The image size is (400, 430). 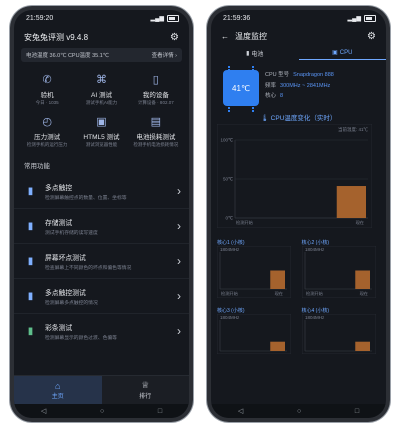 What do you see at coordinates (313, 75) in the screenshot?
I see `cpu-info-value: Snapdragon 888` at bounding box center [313, 75].